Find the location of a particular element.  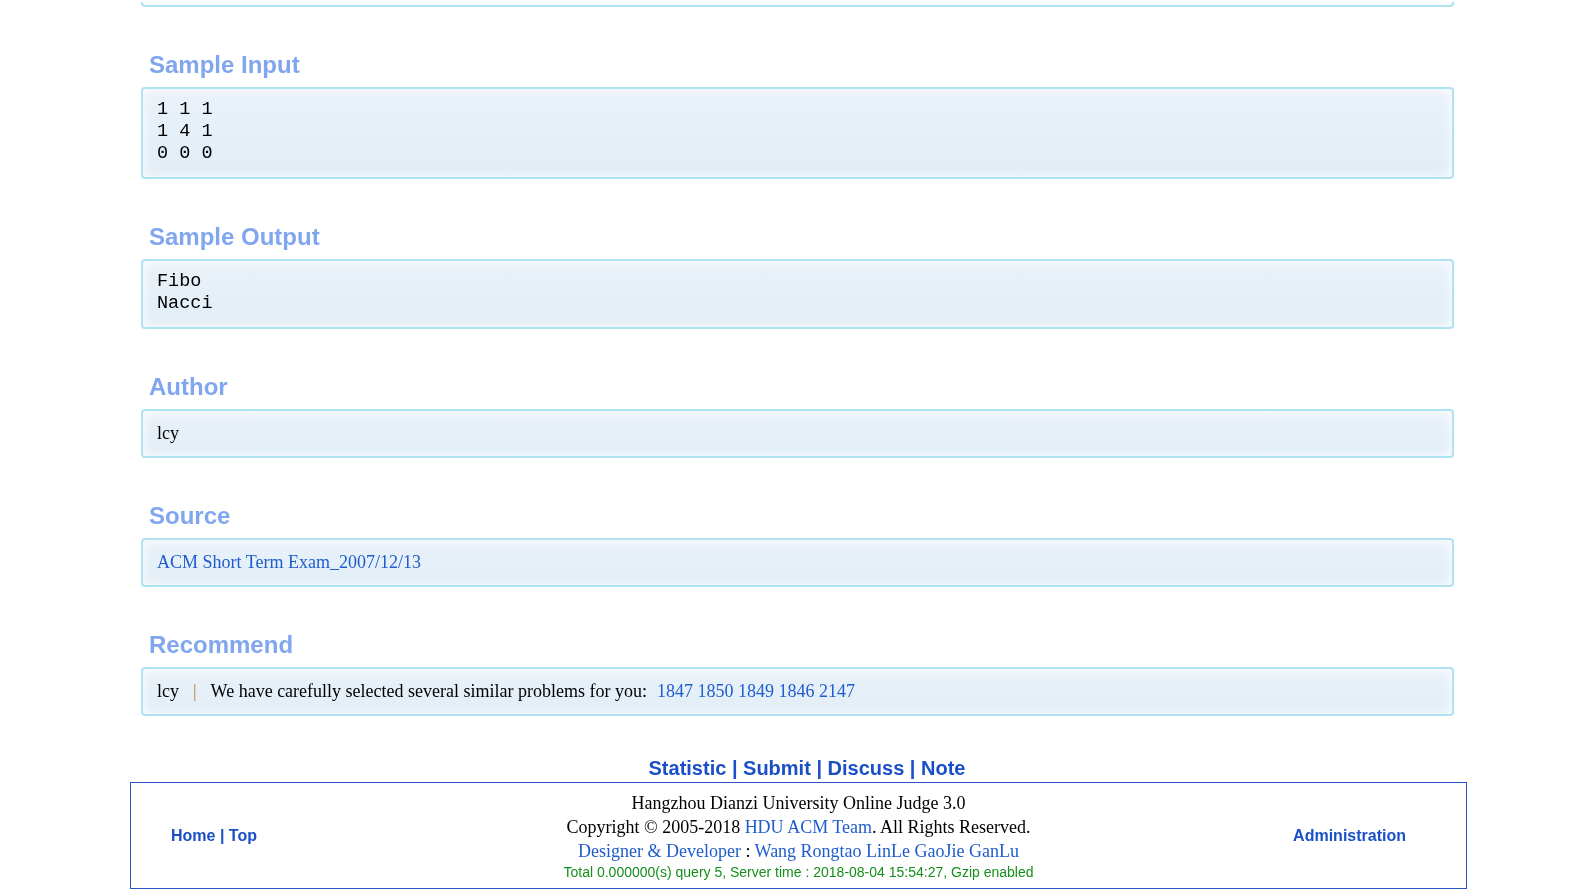

nav-link: Note is located at coordinates (943, 768).